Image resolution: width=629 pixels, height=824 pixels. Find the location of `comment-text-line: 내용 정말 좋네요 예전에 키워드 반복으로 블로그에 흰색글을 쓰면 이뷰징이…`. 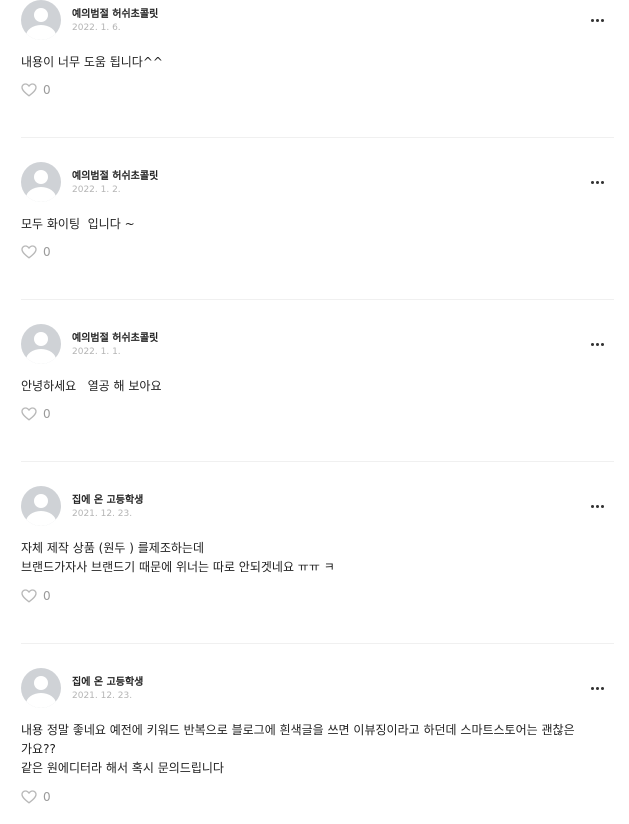

comment-text-line: 내용 정말 좋네요 예전에 키워드 반복으로 블로그에 흰색글을 쓰면 이뷰징이… is located at coordinates (298, 730).